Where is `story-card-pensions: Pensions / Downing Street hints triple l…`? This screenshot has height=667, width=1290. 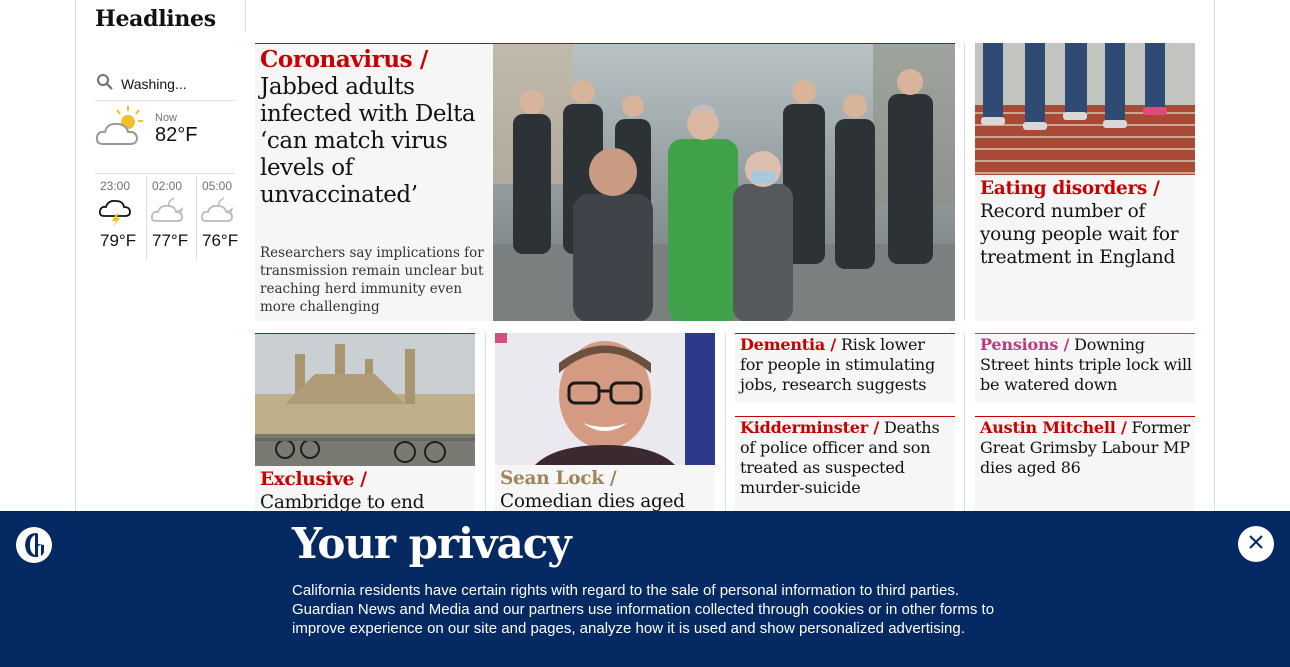 story-card-pensions: Pensions / Downing Street hints triple l… is located at coordinates (1085, 368).